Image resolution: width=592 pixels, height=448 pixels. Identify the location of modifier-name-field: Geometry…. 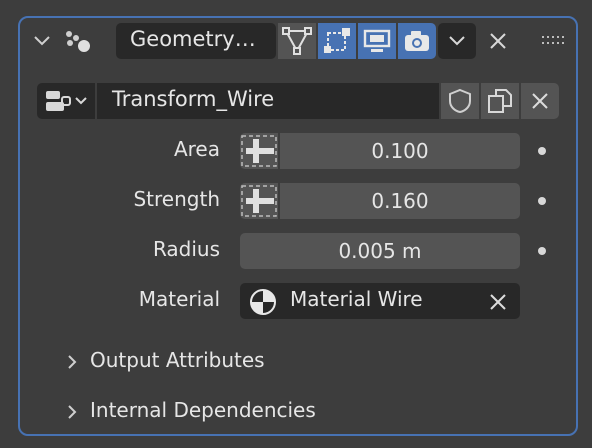
(196, 41).